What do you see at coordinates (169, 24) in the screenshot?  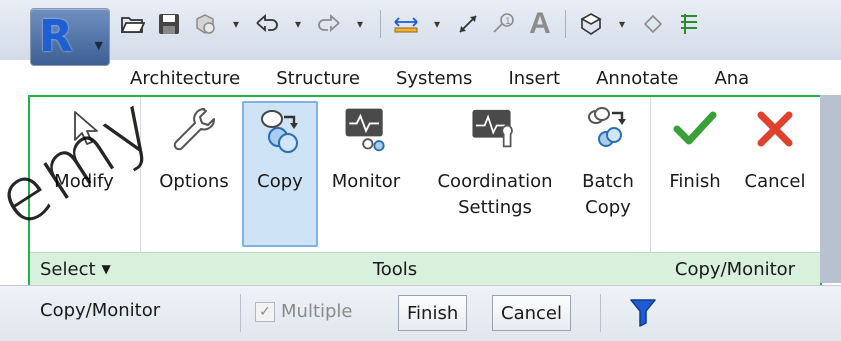 I see `save-icon` at bounding box center [169, 24].